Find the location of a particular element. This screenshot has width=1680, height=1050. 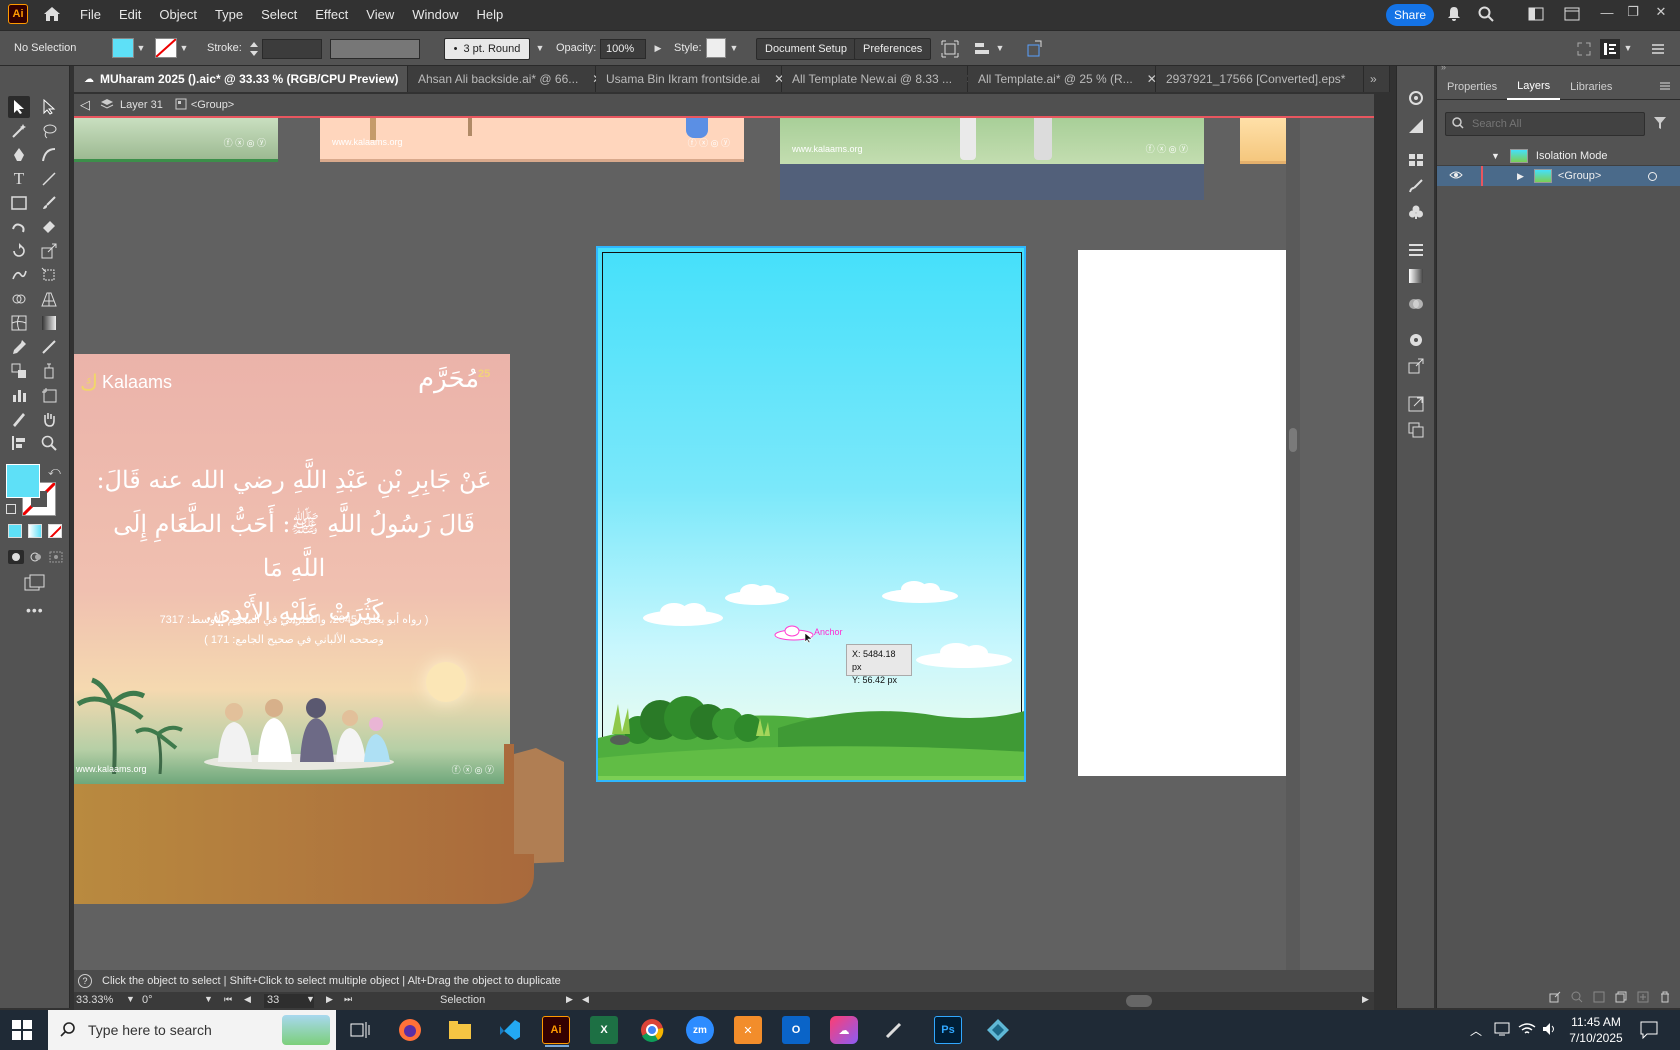

firefox-icon is located at coordinates (410, 1030).